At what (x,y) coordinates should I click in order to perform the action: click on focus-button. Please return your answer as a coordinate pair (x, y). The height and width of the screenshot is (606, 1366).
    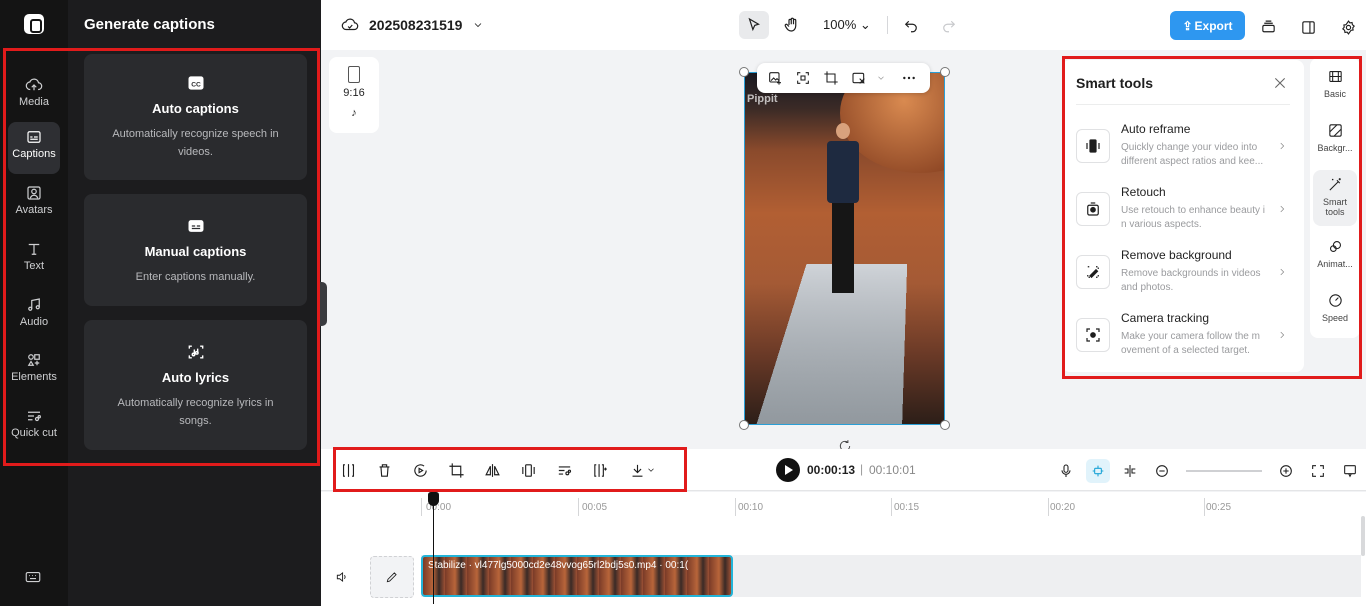
    Looking at the image, I should click on (803, 78).